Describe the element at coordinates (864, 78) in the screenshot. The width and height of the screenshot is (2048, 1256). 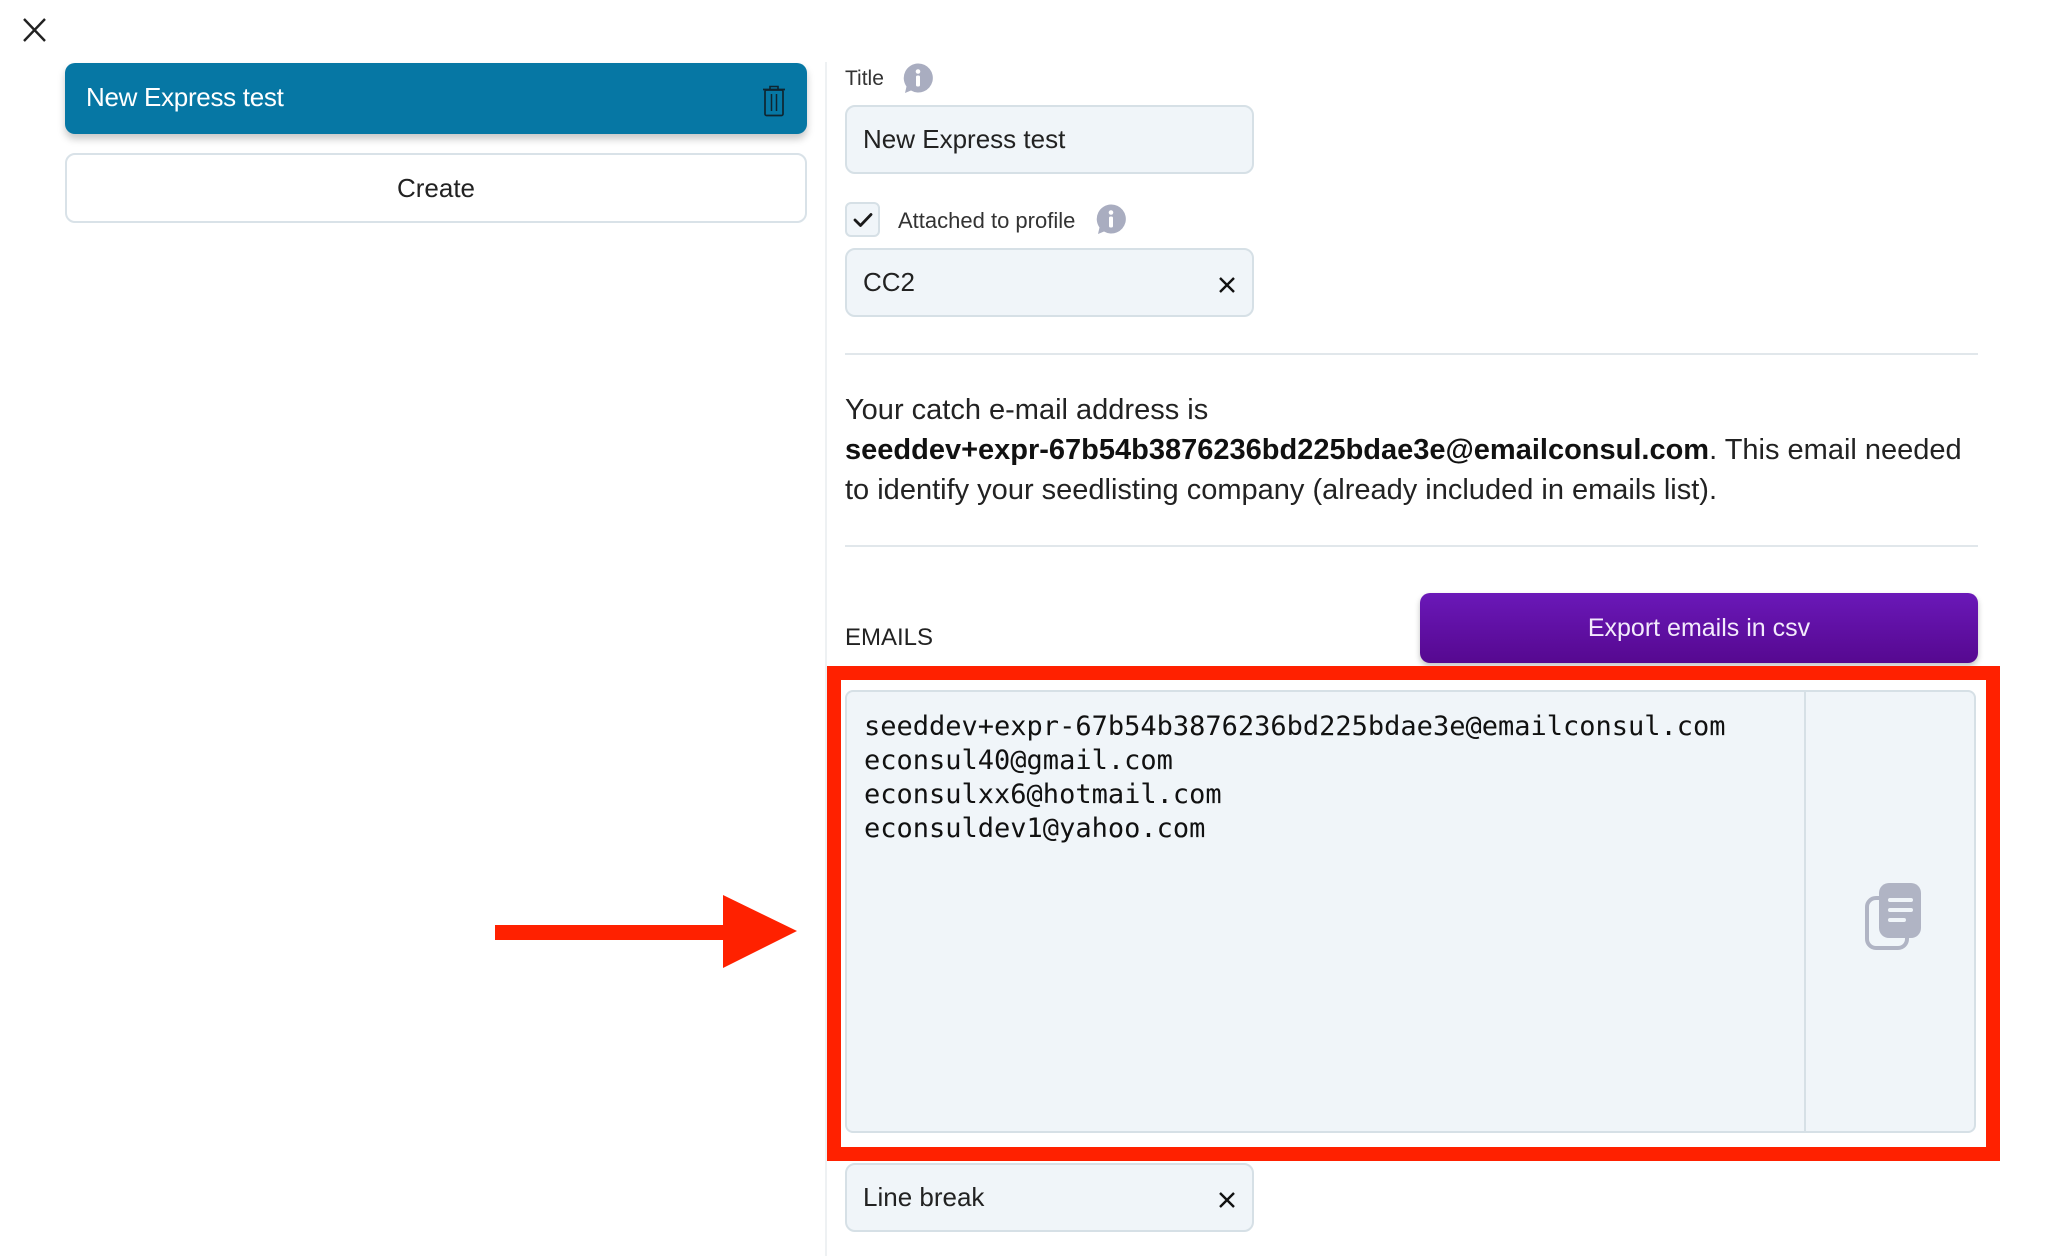
I see `title-label: Title` at that location.